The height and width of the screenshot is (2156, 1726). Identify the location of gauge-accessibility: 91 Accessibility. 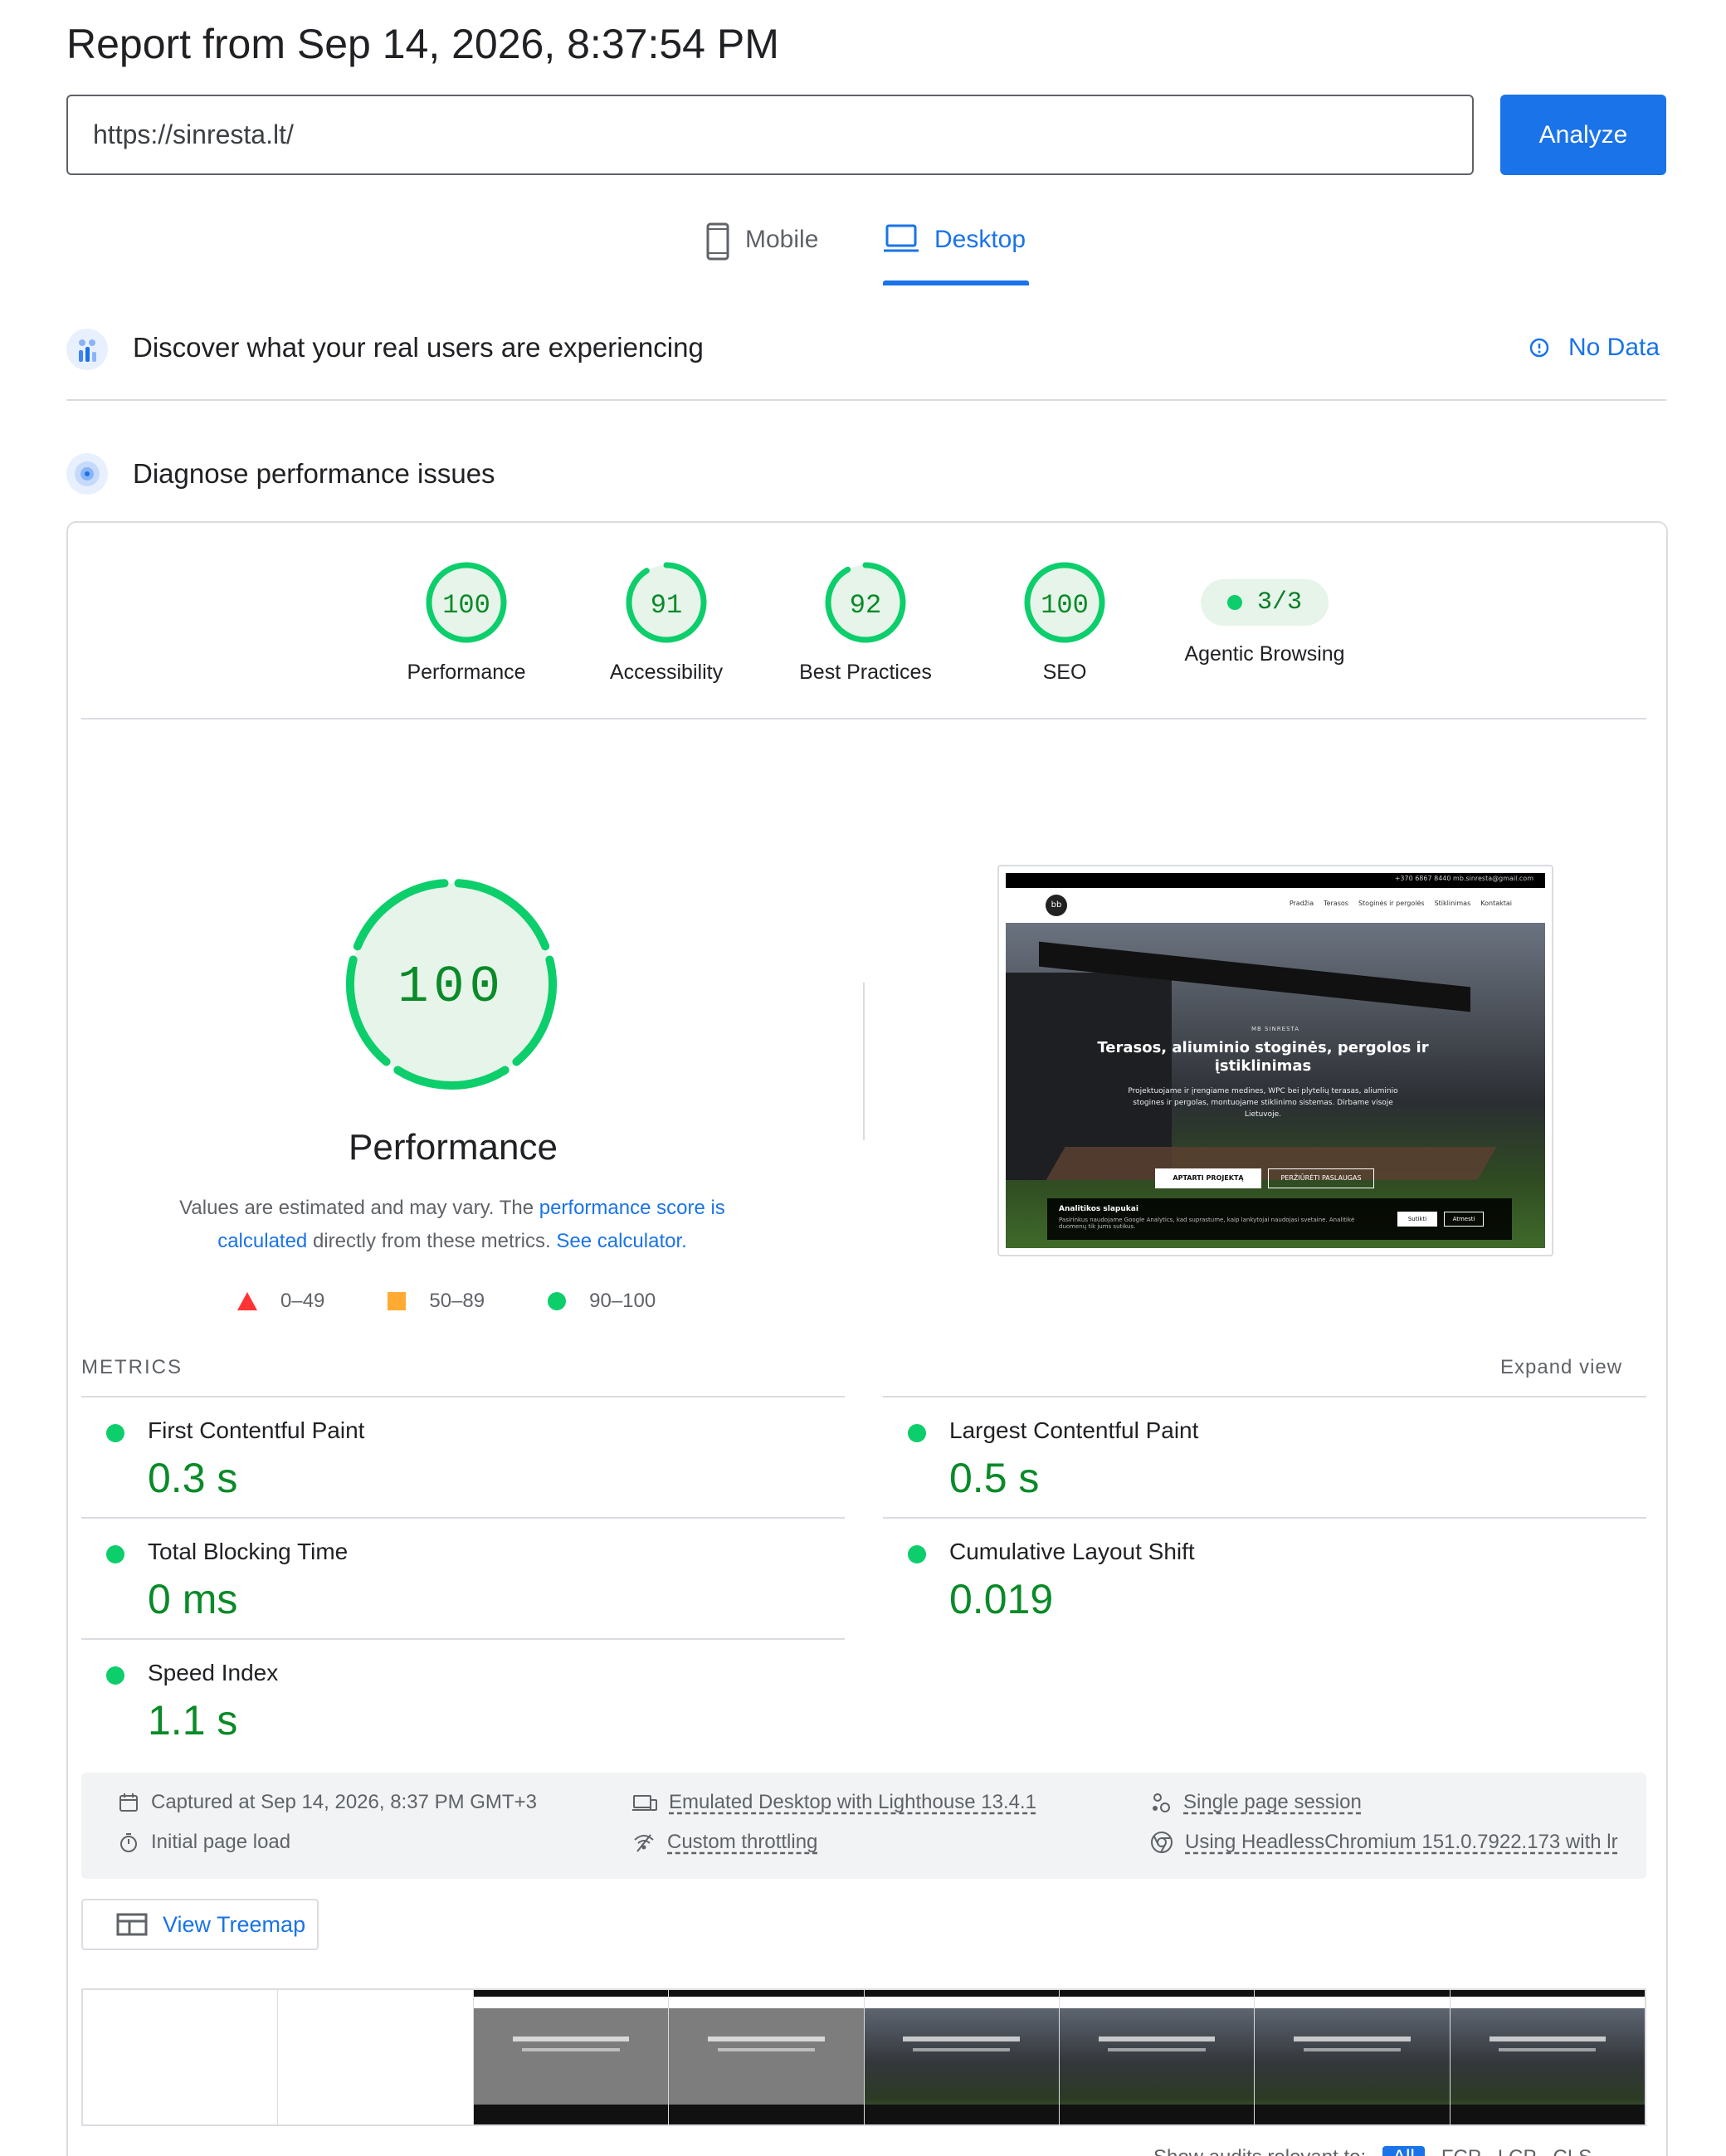
(666, 623).